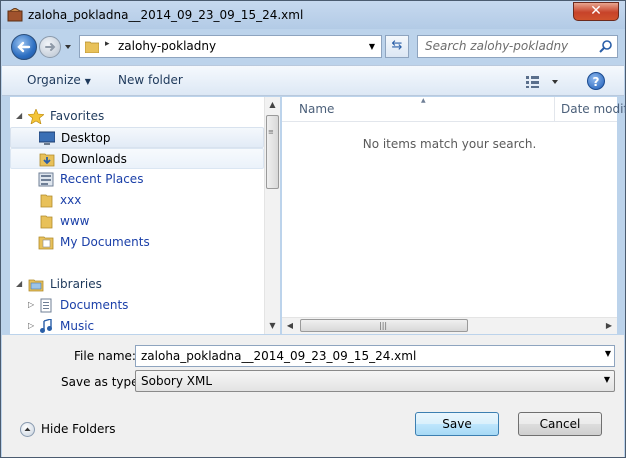 The height and width of the screenshot is (458, 626). Describe the element at coordinates (36, 116) in the screenshot. I see `star-icon` at that location.